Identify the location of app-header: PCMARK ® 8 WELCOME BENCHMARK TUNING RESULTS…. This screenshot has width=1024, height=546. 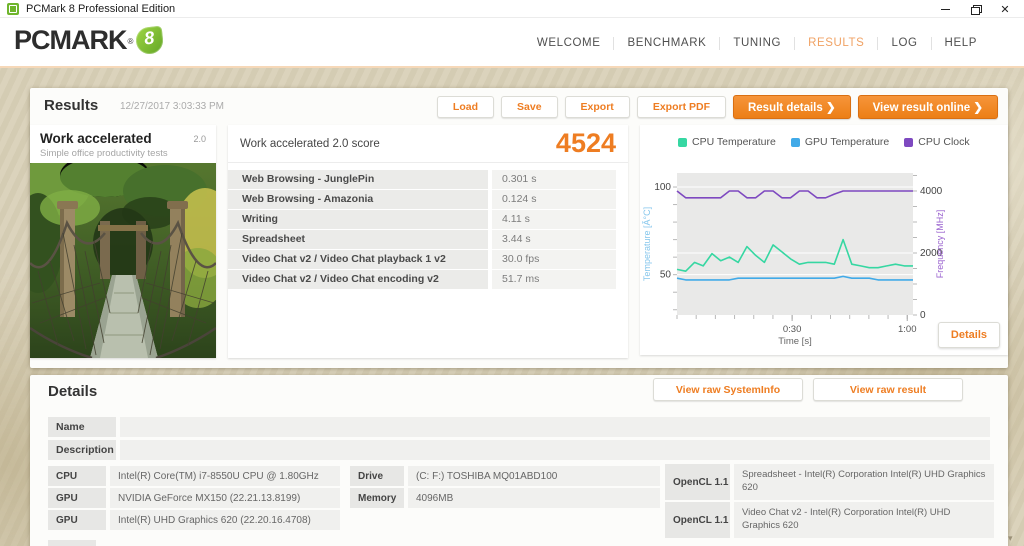
(512, 43).